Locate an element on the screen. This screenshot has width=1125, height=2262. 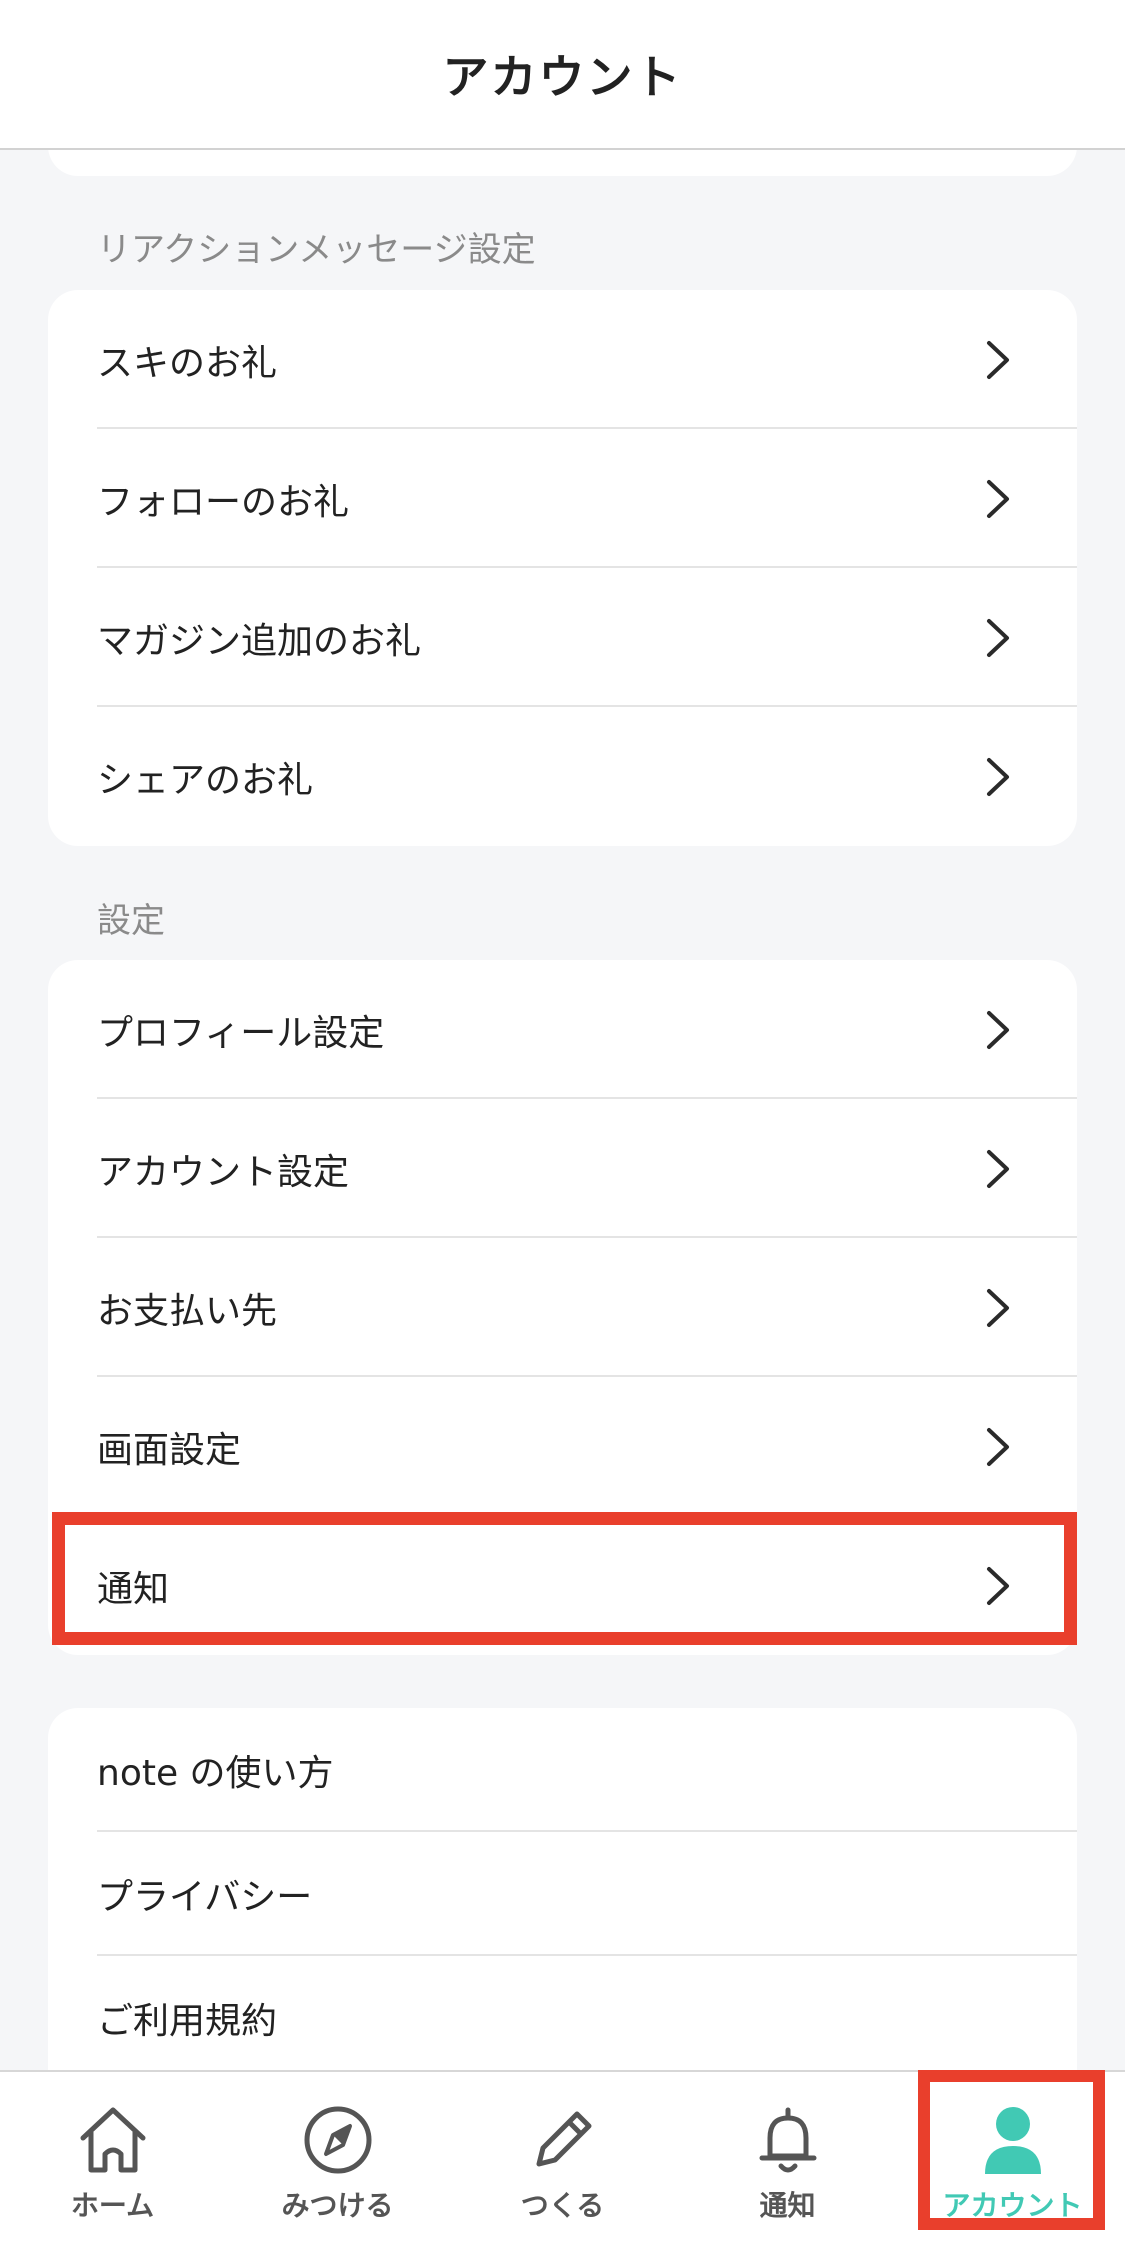
menu-item-privacy: プライバシー is located at coordinates (562, 1894).